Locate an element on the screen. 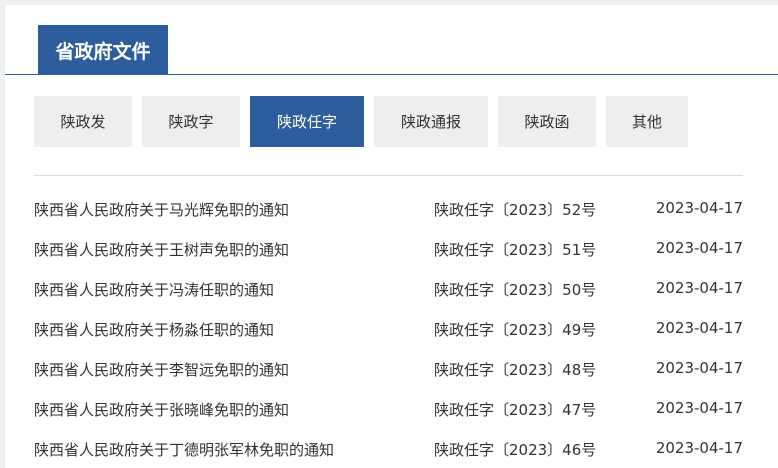 The image size is (778, 468). document-title-link: 陕西省人民政府关于马光辉免职的通知 is located at coordinates (161, 209).